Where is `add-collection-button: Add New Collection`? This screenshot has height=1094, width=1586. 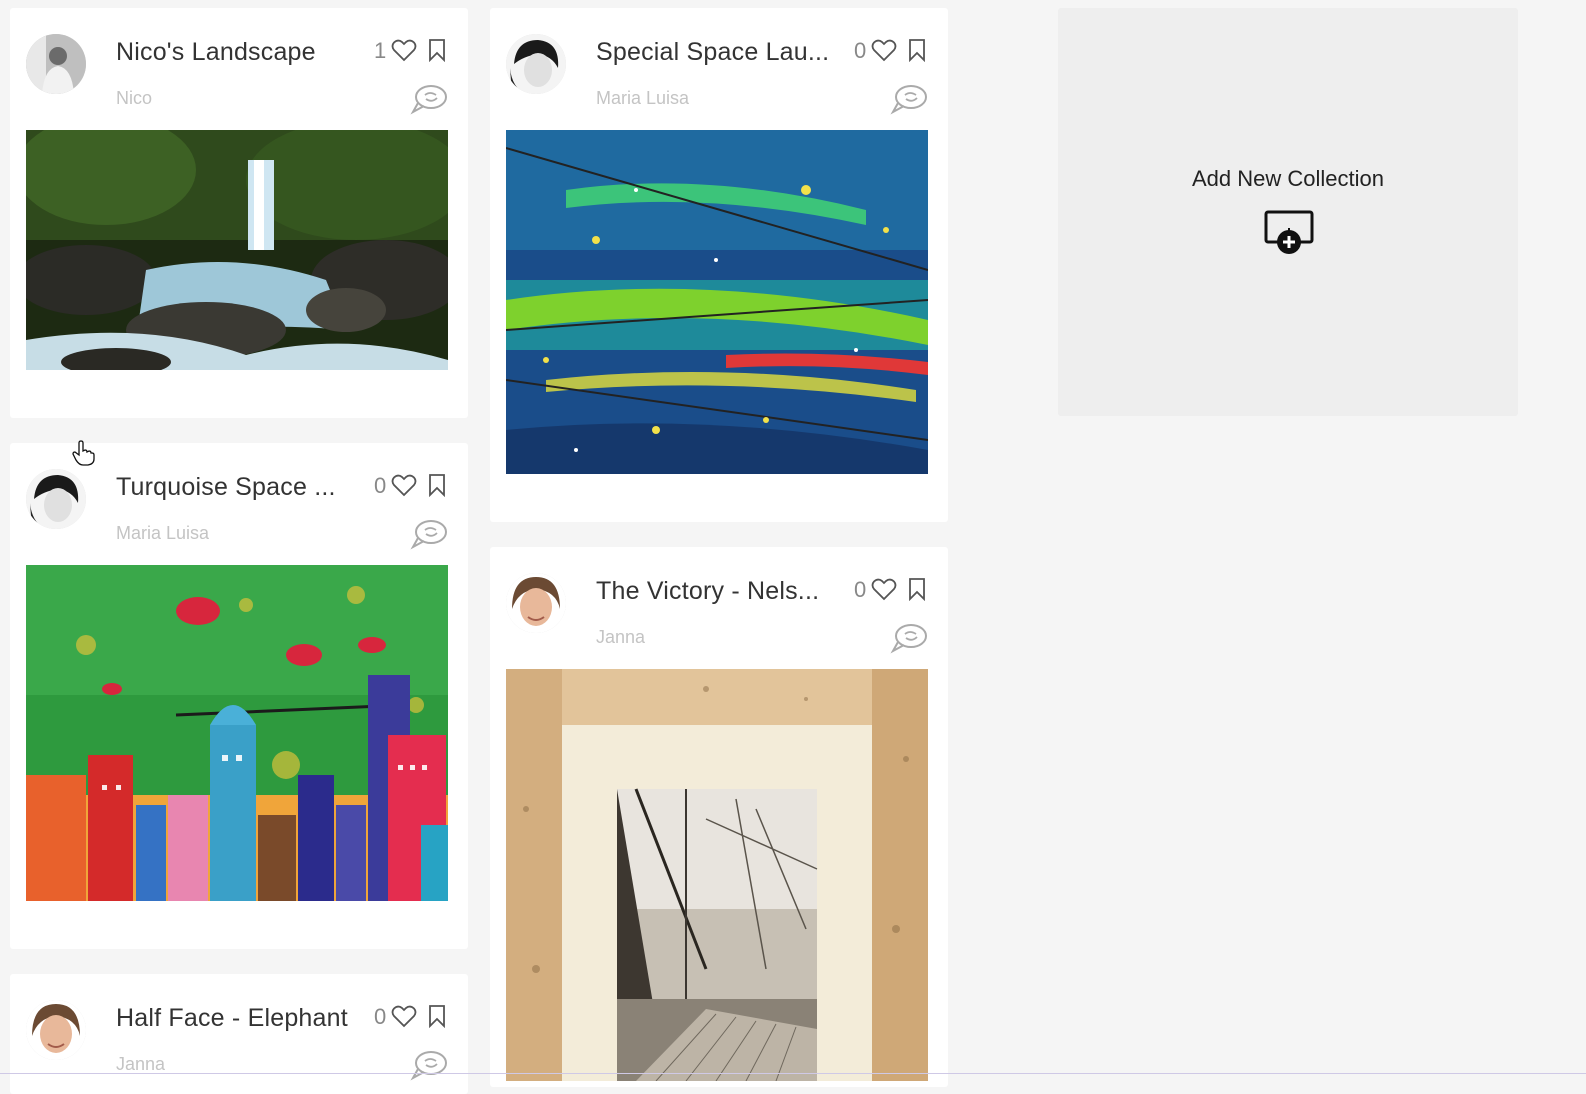
add-collection-button: Add New Collection is located at coordinates (1288, 212).